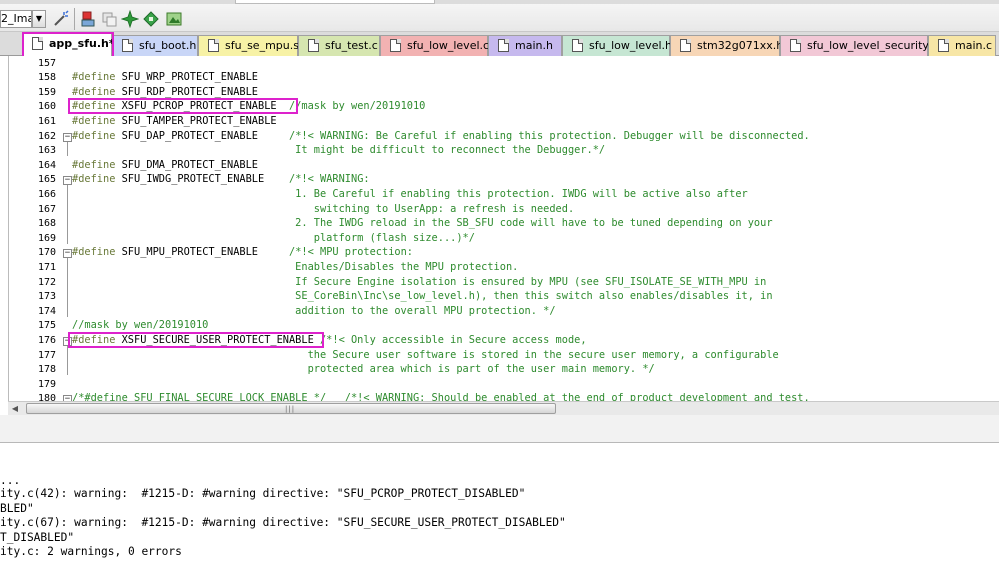 The height and width of the screenshot is (566, 999). What do you see at coordinates (872, 45) in the screenshot?
I see `tab-label: sfu_low_level_security.c` at bounding box center [872, 45].